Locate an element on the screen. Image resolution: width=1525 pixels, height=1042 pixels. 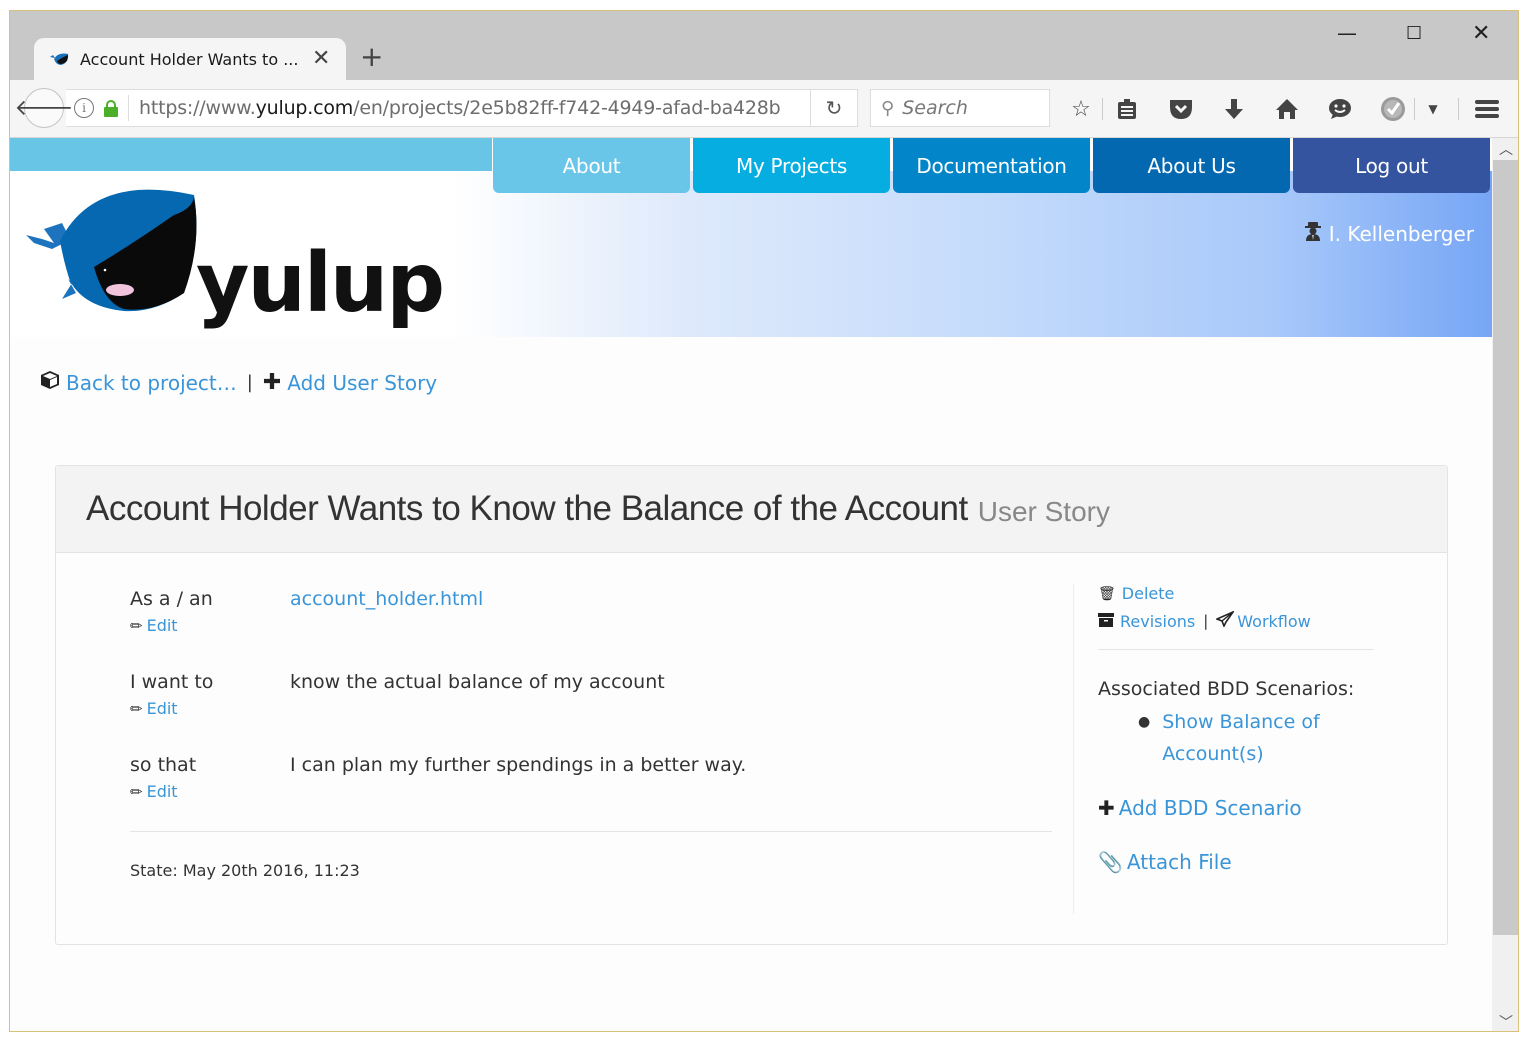
vertical-scrollbar: ︿ ﹀ is located at coordinates (1505, 584).